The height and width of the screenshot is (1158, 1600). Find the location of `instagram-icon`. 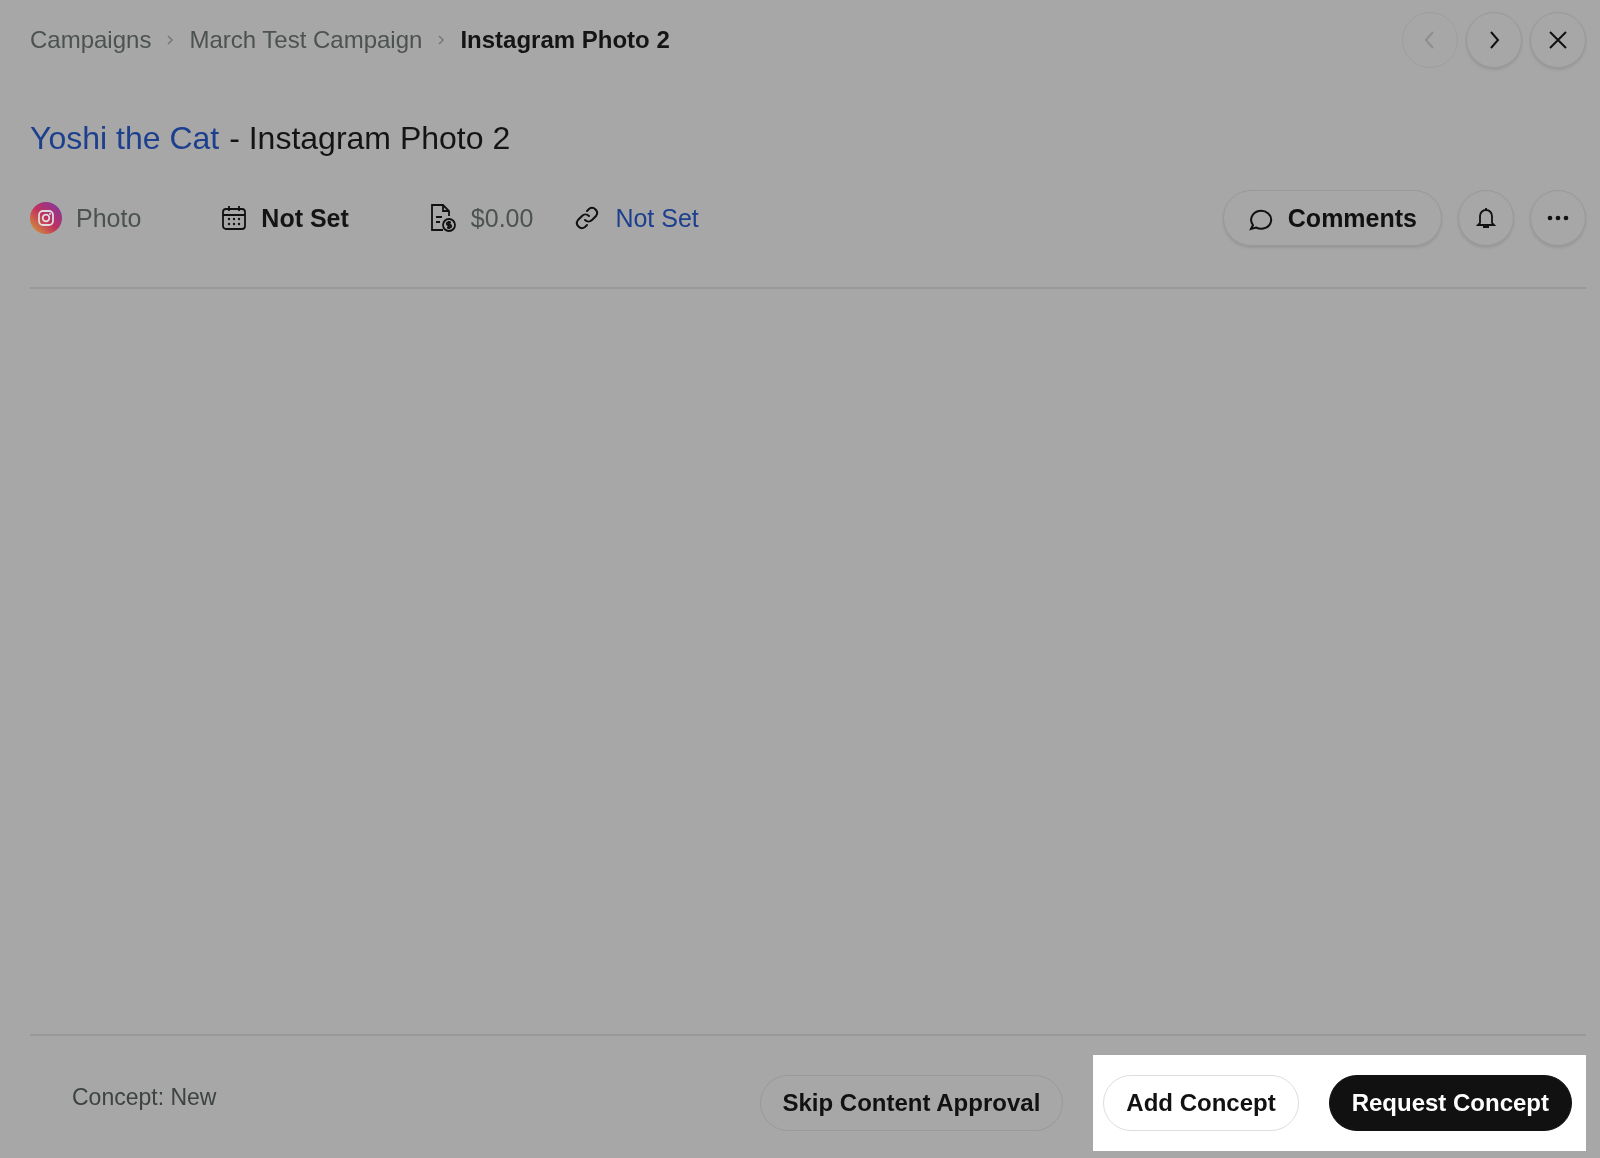

instagram-icon is located at coordinates (46, 218).